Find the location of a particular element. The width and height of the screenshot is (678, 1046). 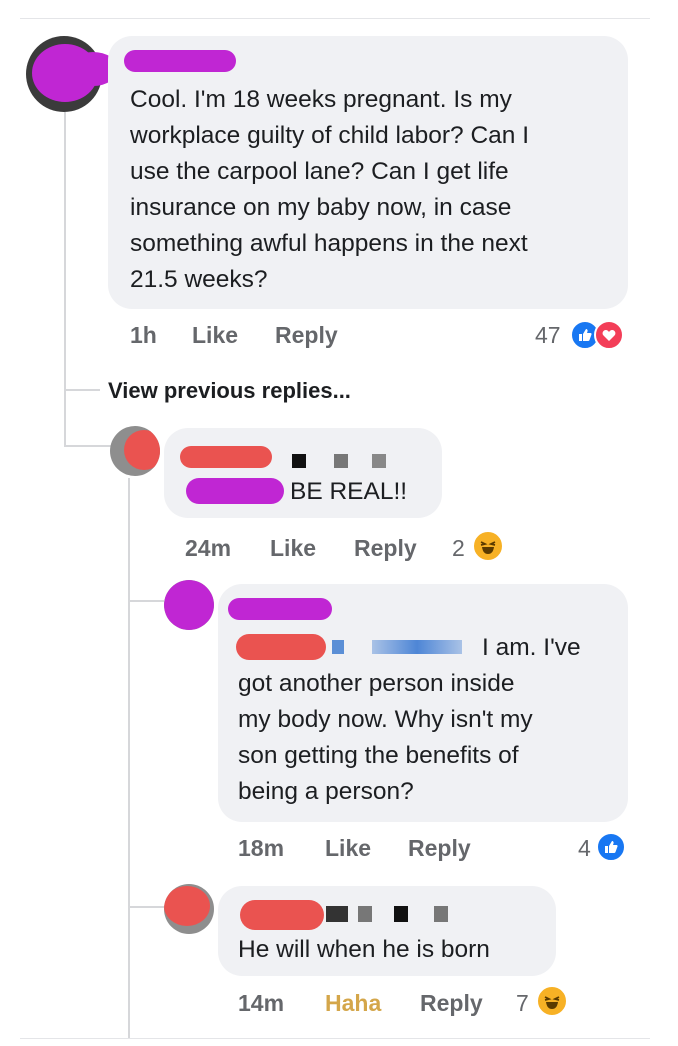

comment-text-line: workplace guilty of child labor? Can I is located at coordinates (330, 135).